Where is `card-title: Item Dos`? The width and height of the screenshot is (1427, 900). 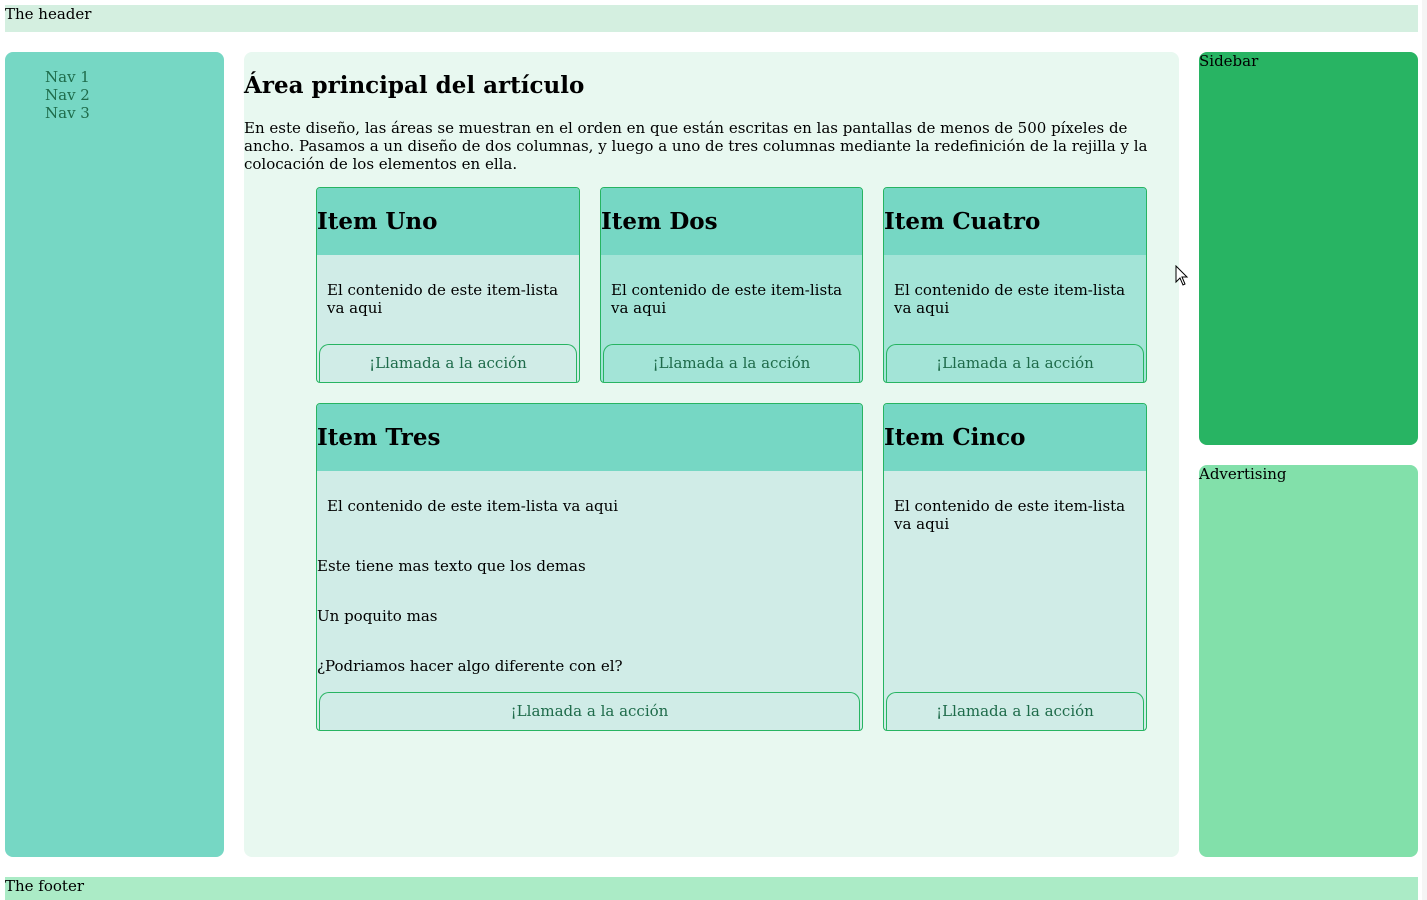 card-title: Item Dos is located at coordinates (659, 221).